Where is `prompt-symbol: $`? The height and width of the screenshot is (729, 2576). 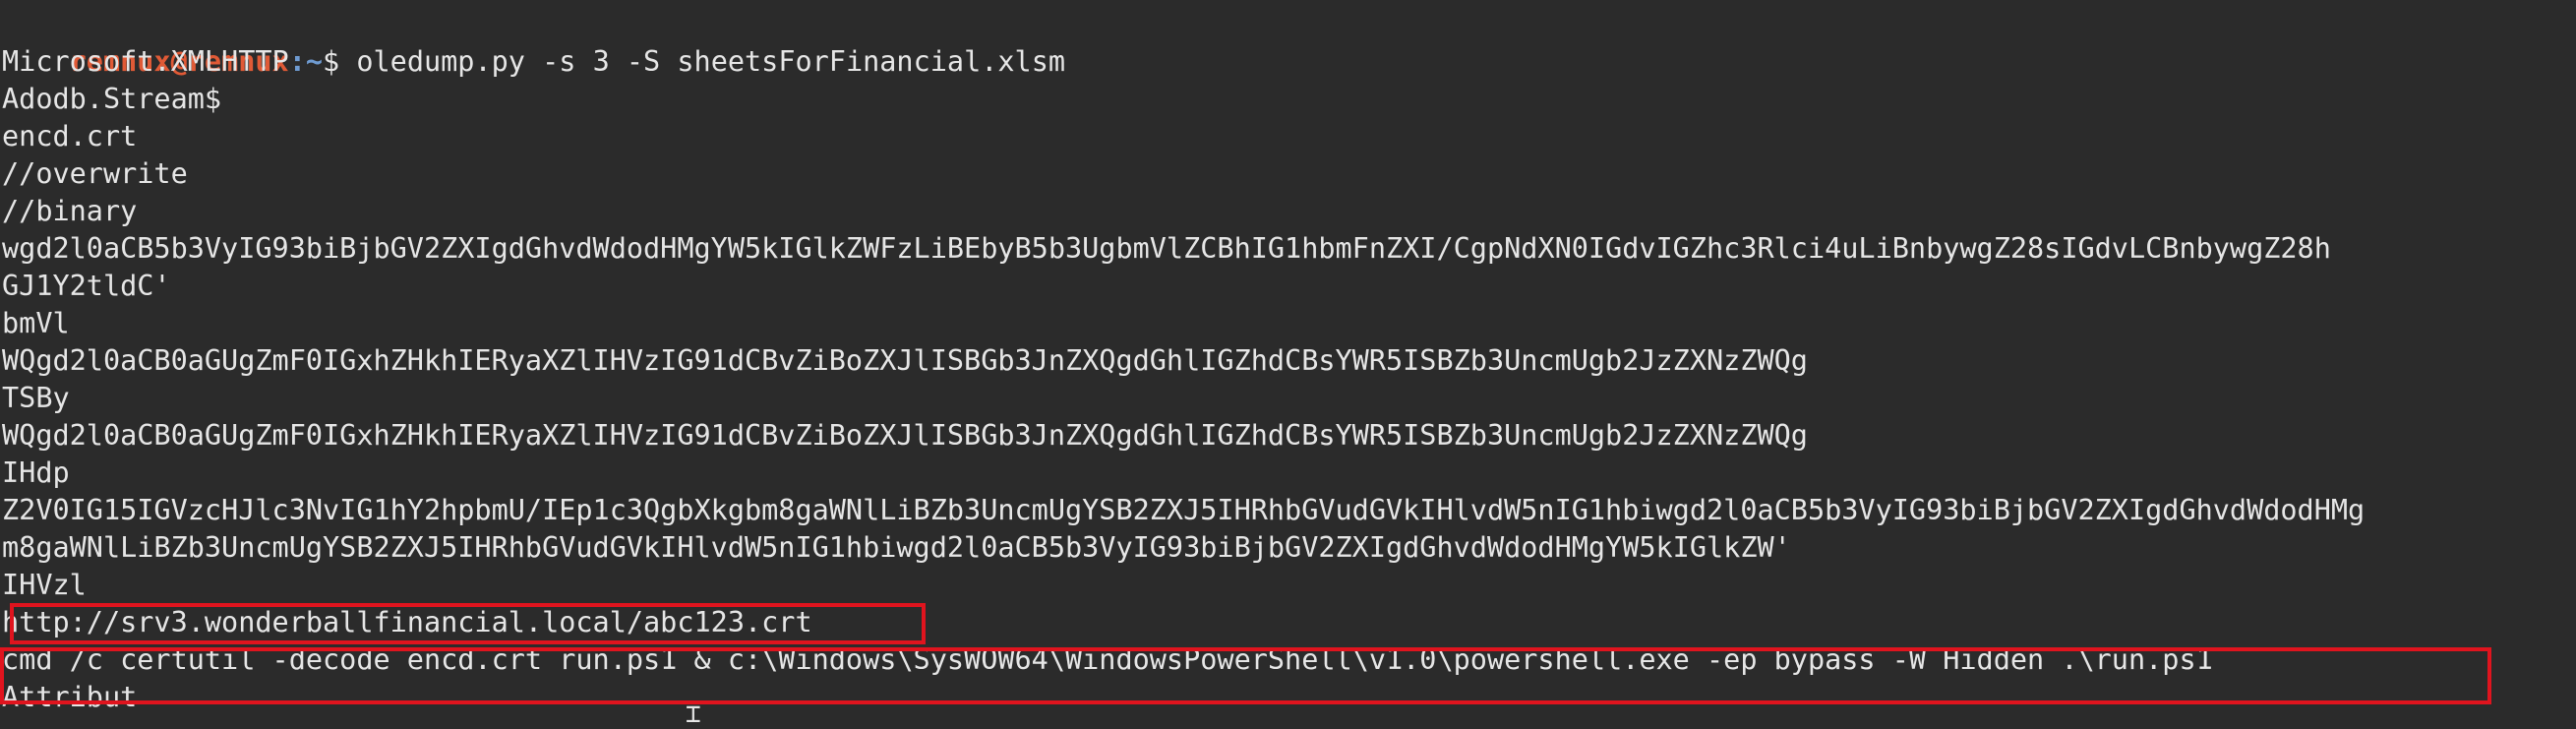
prompt-symbol: $ is located at coordinates (331, 61).